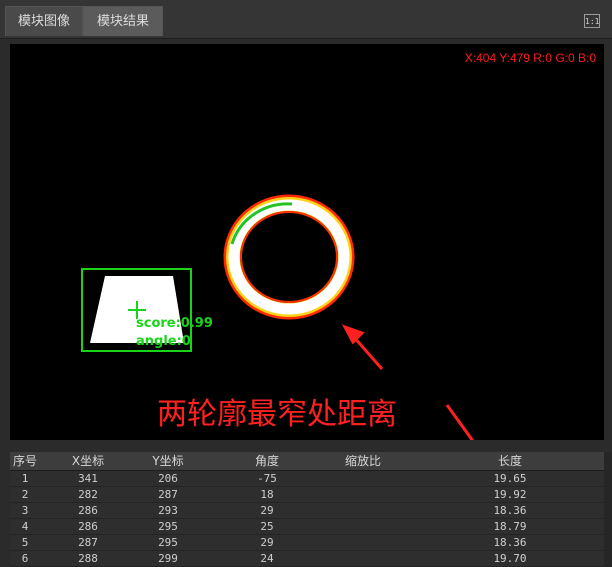 Image resolution: width=612 pixels, height=567 pixels. I want to click on table-row: 5 287 295 29 18.36, so click(307, 543).